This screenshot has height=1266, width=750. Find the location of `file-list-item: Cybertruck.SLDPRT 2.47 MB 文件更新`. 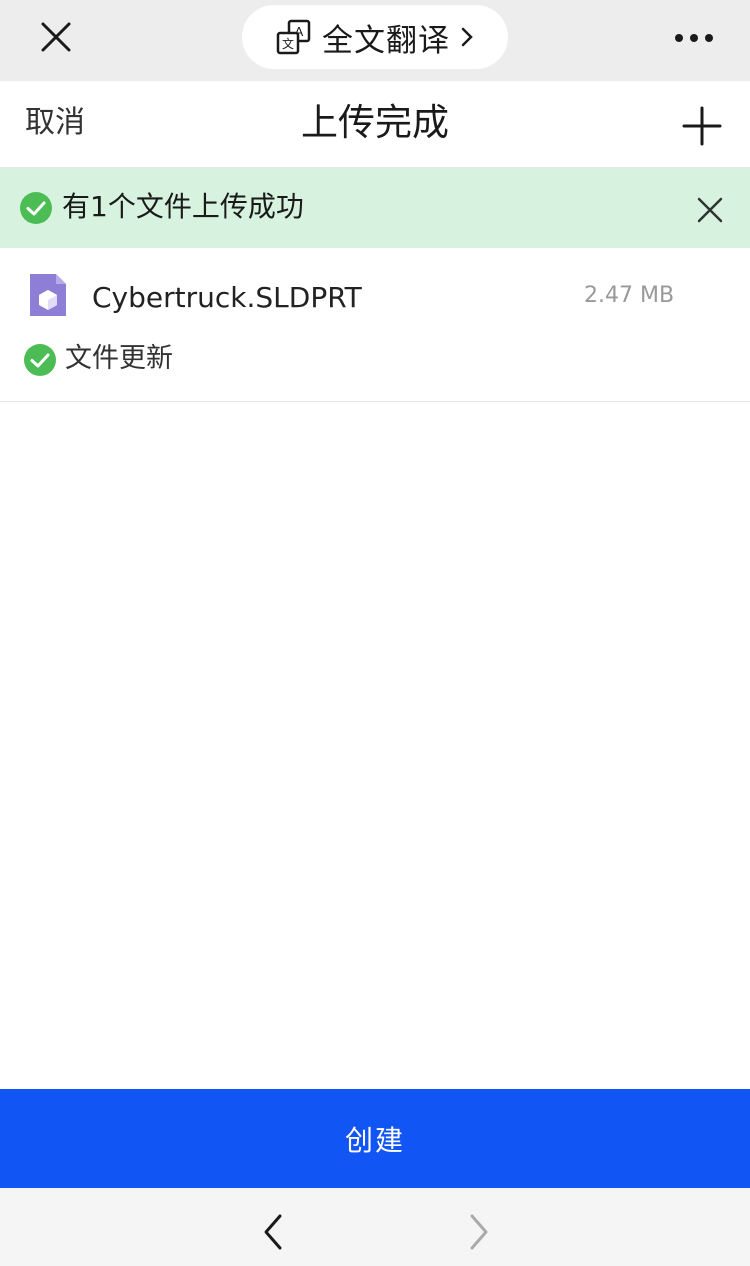

file-list-item: Cybertruck.SLDPRT 2.47 MB 文件更新 is located at coordinates (375, 325).